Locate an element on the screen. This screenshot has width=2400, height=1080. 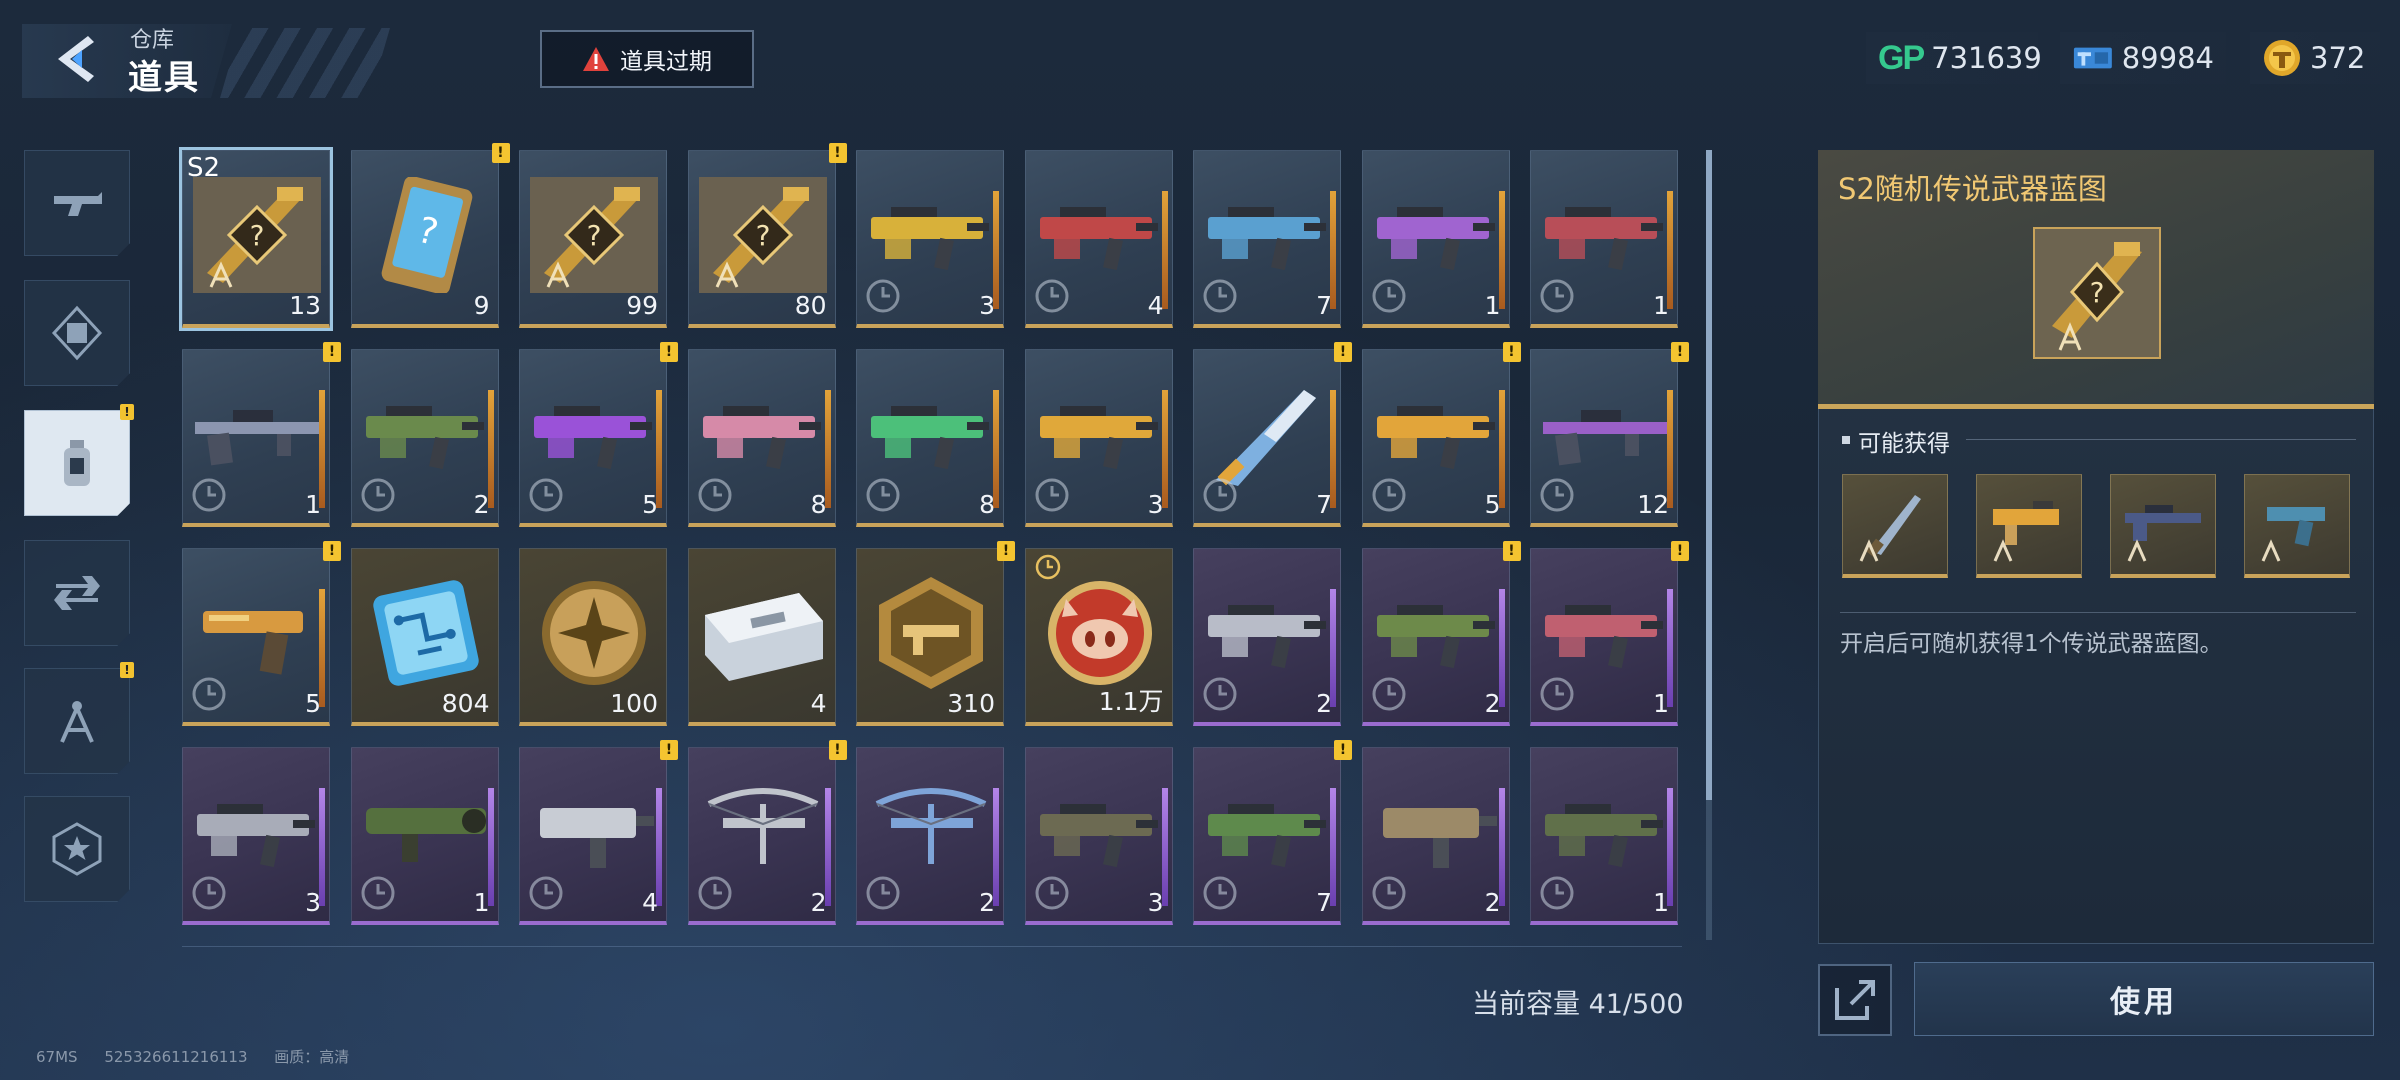
item-slot: 100 is located at coordinates (593, 637).